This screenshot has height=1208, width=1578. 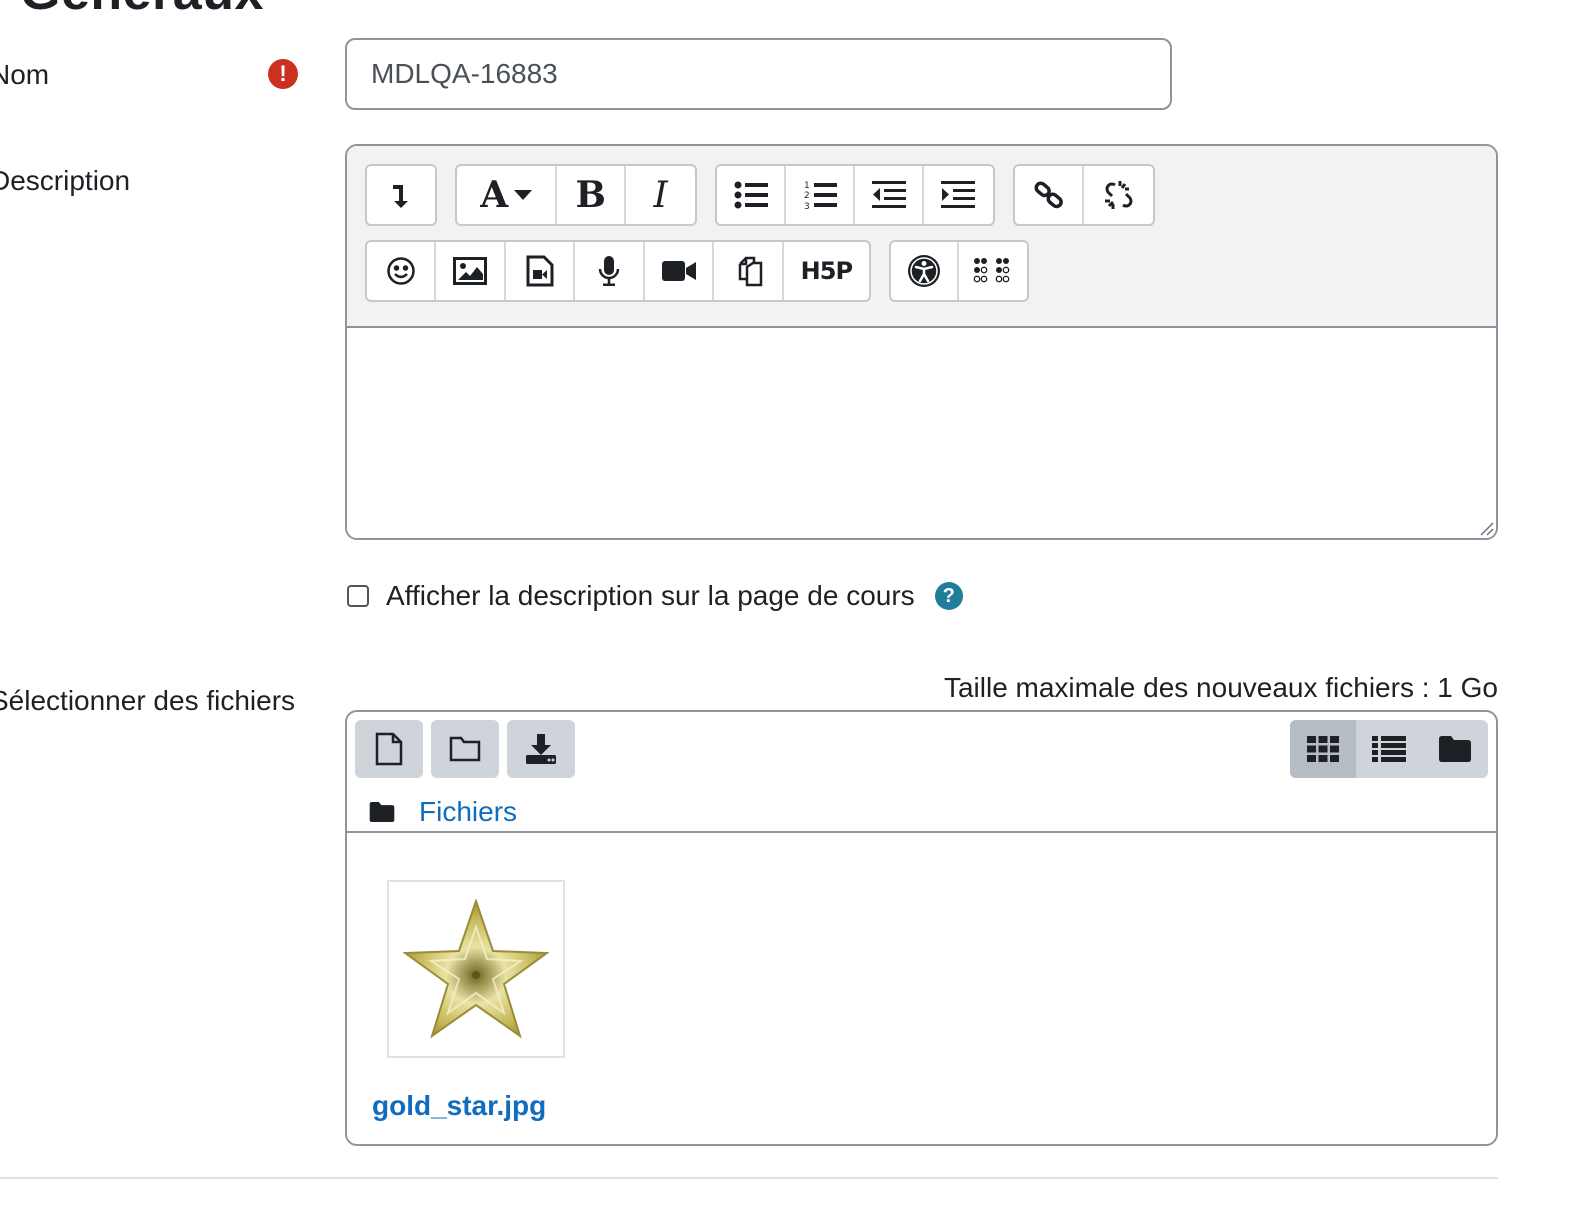 I want to click on caret-down-icon, so click(x=523, y=195).